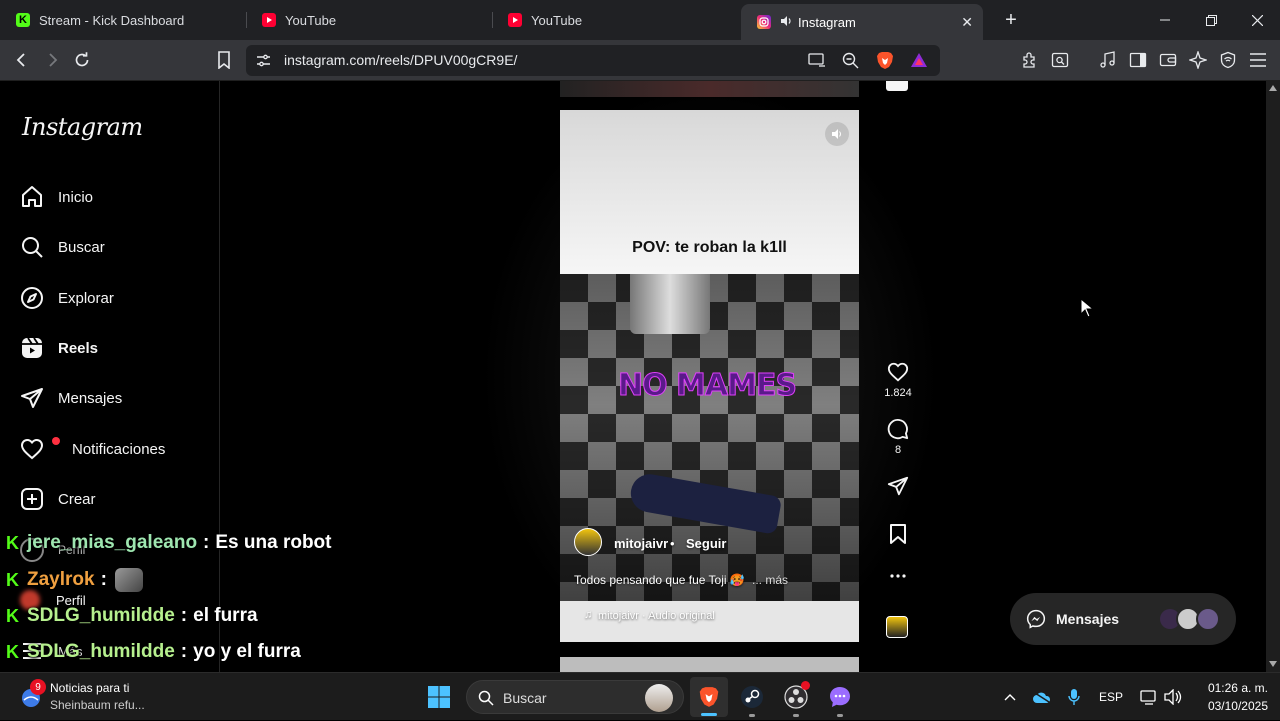  Describe the element at coordinates (1258, 60) in the screenshot. I see `menu-icon` at that location.